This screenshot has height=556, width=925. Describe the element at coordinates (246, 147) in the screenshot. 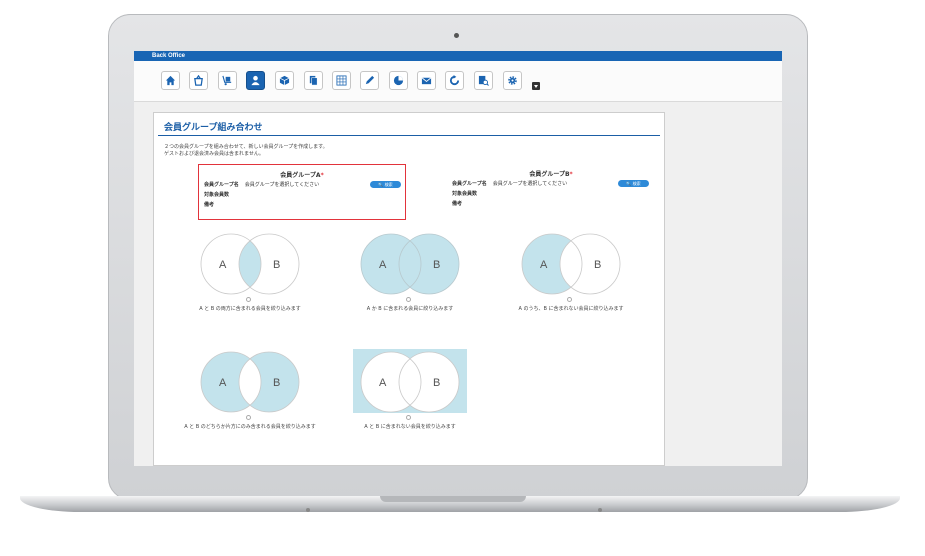

I see `description-line-1: ２つの会員グループを組み合わせて、新しい会員グループを作成します。` at that location.